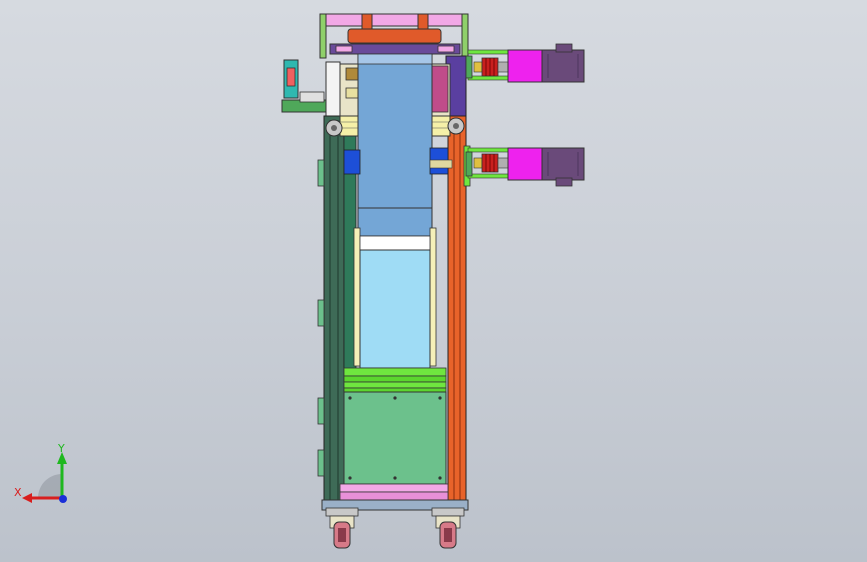 The image size is (867, 562). Describe the element at coordinates (18, 492) in the screenshot. I see `x-axis-label: X` at that location.